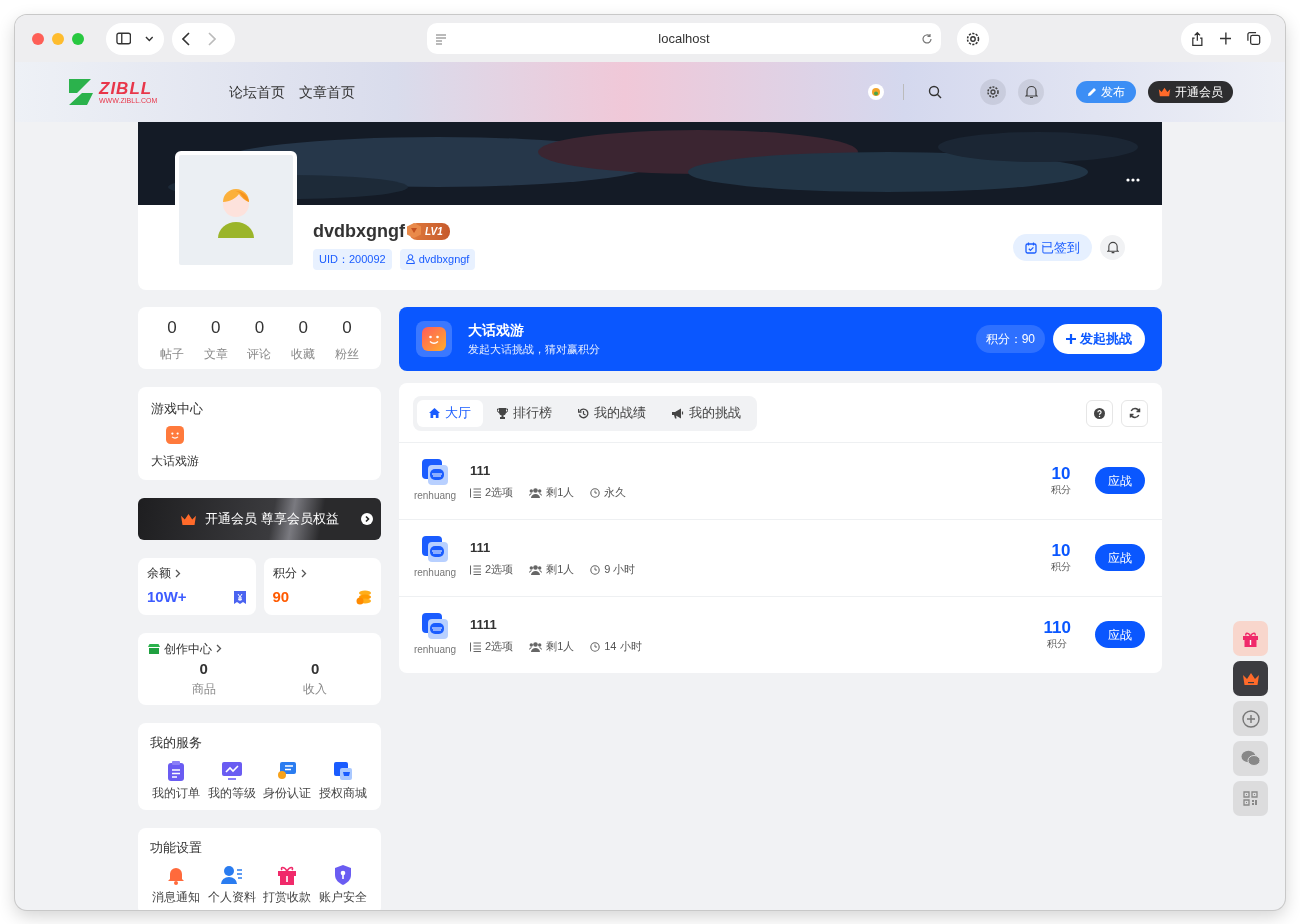 The width and height of the screenshot is (1300, 924). Describe the element at coordinates (1250, 798) in the screenshot. I see `qr-code-button` at that location.